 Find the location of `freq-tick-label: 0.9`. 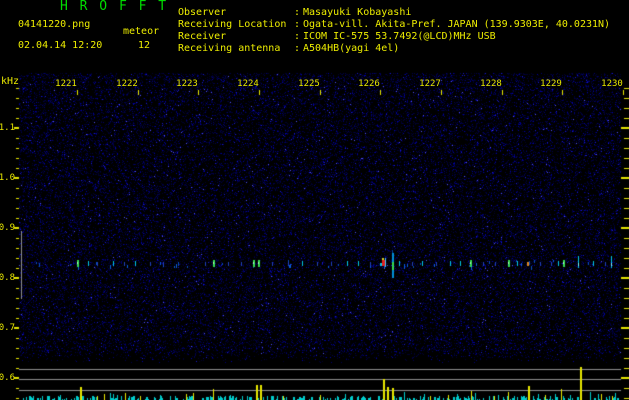

freq-tick-label: 0.9 is located at coordinates (7, 228).